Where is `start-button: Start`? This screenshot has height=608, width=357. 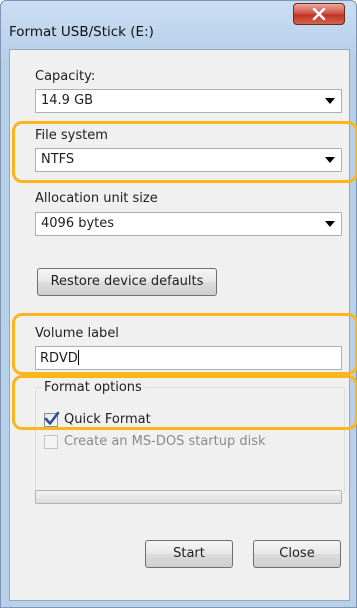 start-button: Start is located at coordinates (189, 554).